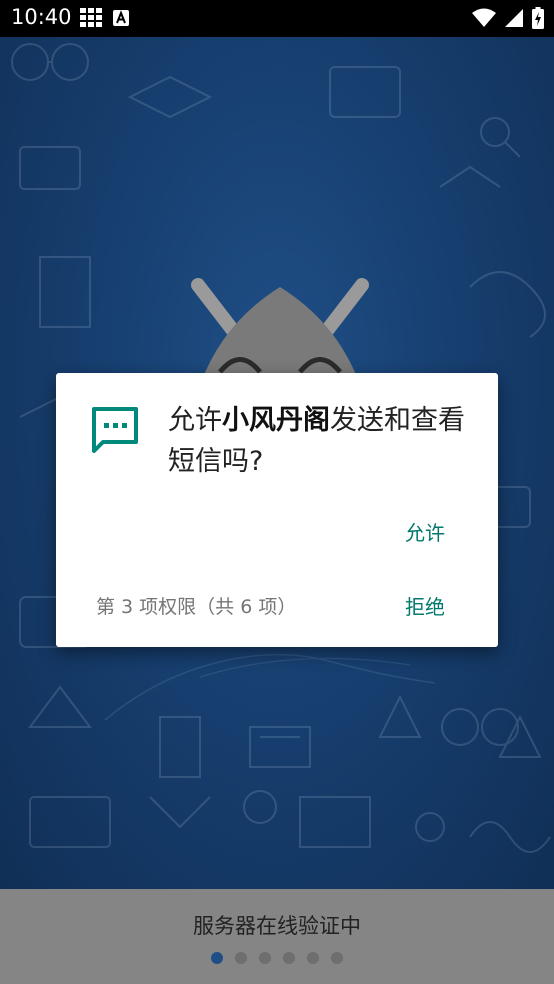  Describe the element at coordinates (425, 605) in the screenshot. I see `deny-button: 拒绝` at that location.